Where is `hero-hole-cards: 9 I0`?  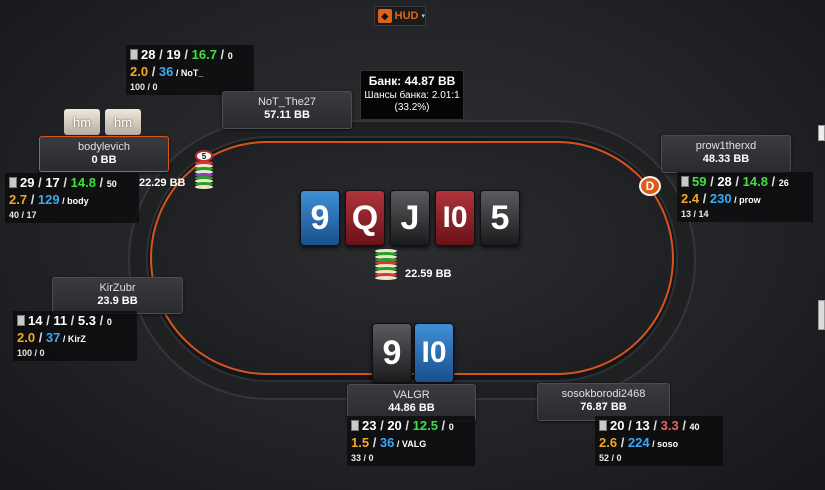
hero-hole-cards: 9 I0 is located at coordinates (413, 353).